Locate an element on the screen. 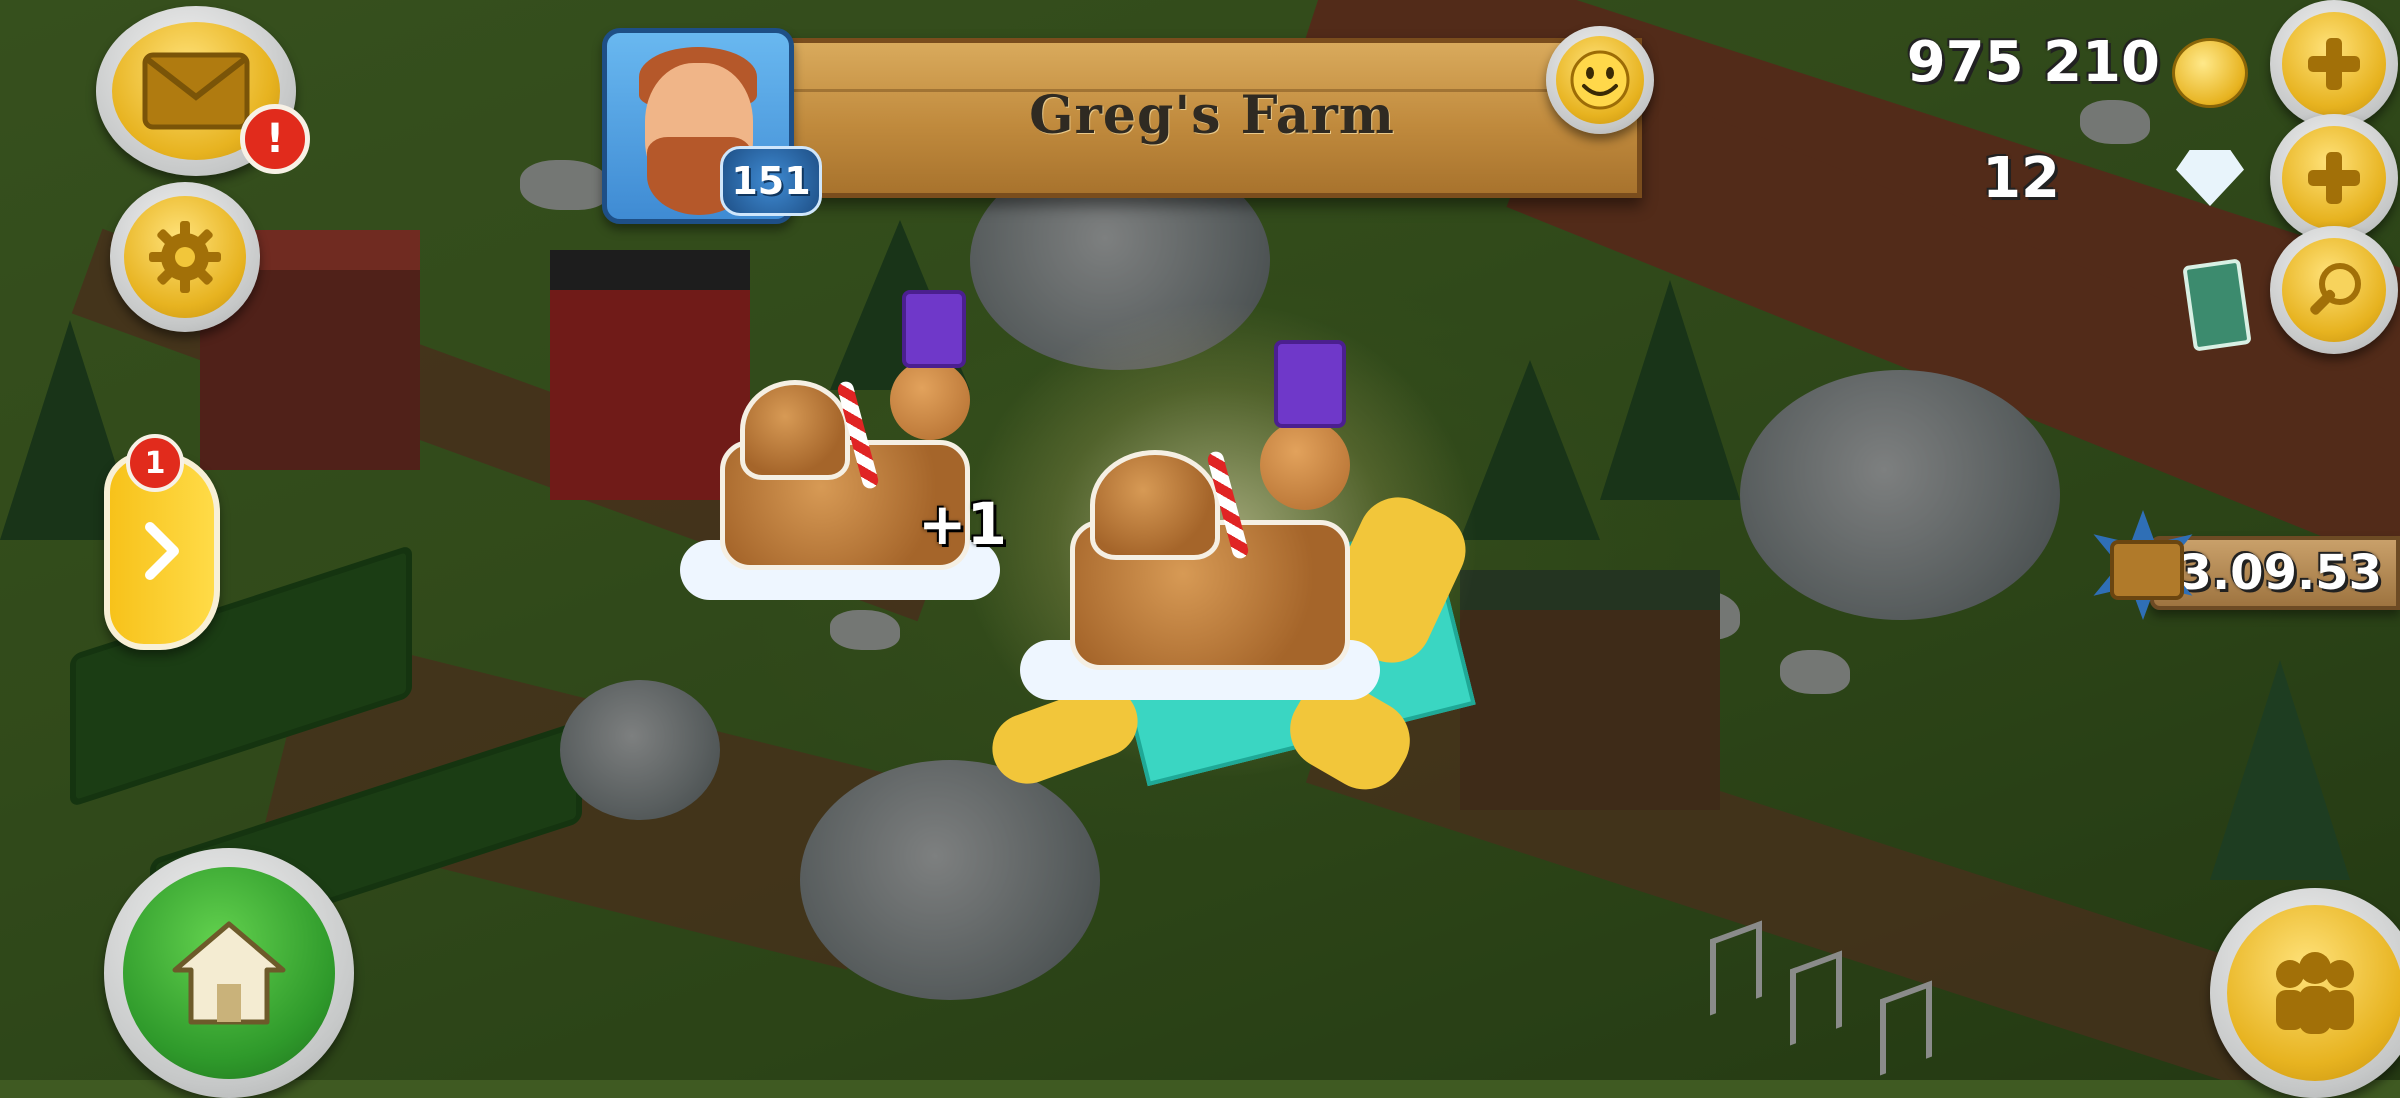 Image resolution: width=2400 pixels, height=1098 pixels. gingerbread-train-icon is located at coordinates (840, 455).